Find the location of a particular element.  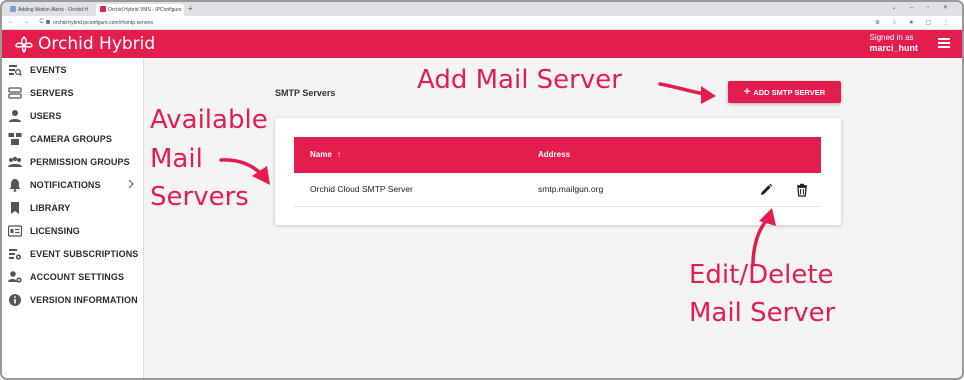

sidebar-item-users: USERS is located at coordinates (73, 115).